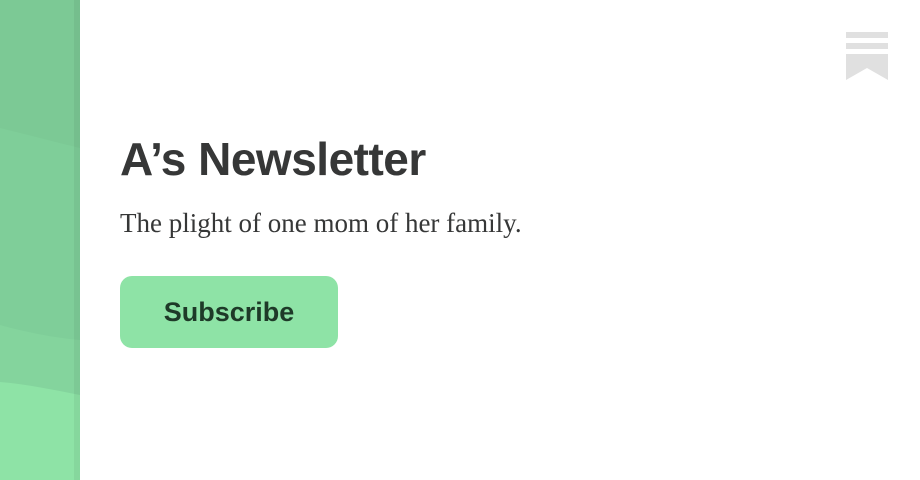 The width and height of the screenshot is (920, 480). I want to click on bookmark-logo-icon, so click(867, 56).